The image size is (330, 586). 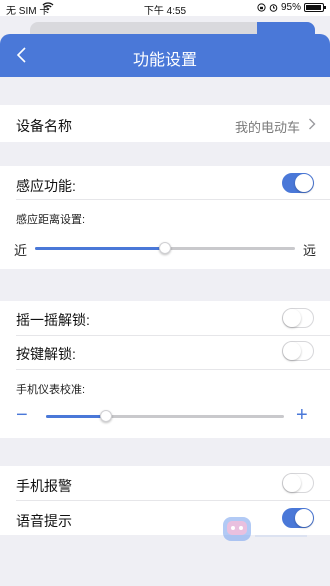 What do you see at coordinates (46, 354) in the screenshot?
I see `button-unlock-label: 按键解锁:` at bounding box center [46, 354].